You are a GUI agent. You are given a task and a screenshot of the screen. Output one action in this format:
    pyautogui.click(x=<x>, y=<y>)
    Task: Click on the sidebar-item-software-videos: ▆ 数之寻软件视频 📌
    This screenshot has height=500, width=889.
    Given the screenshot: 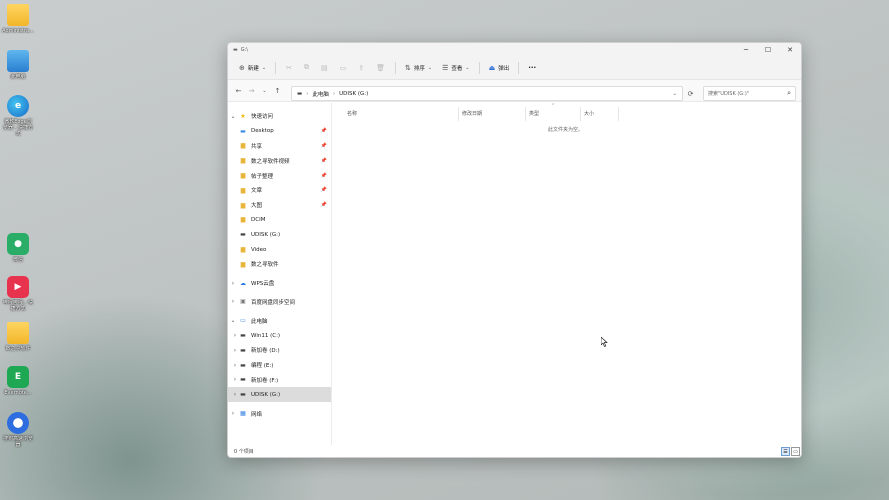 What is the action you would take?
    pyautogui.click(x=279, y=160)
    